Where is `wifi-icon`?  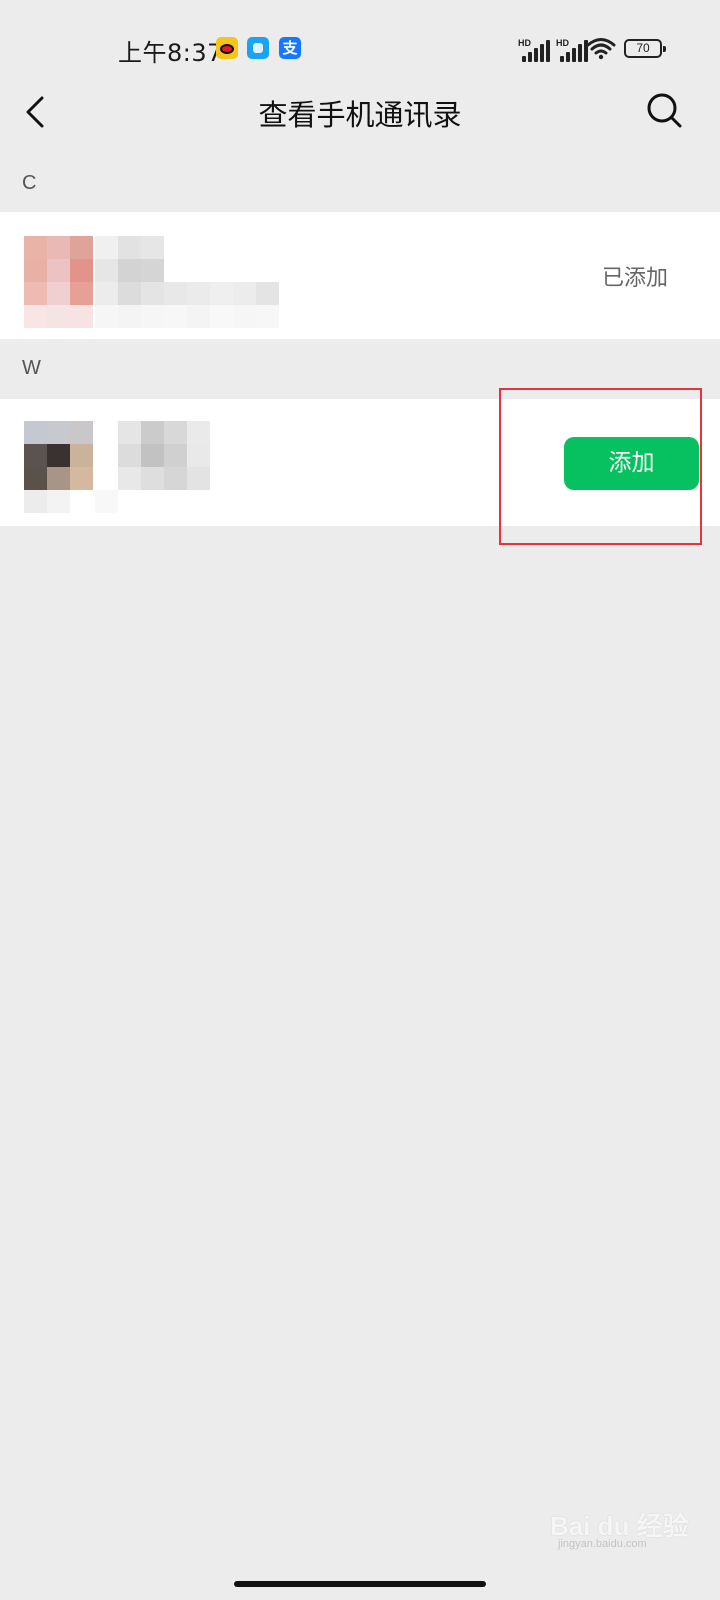
wifi-icon is located at coordinates (601, 49).